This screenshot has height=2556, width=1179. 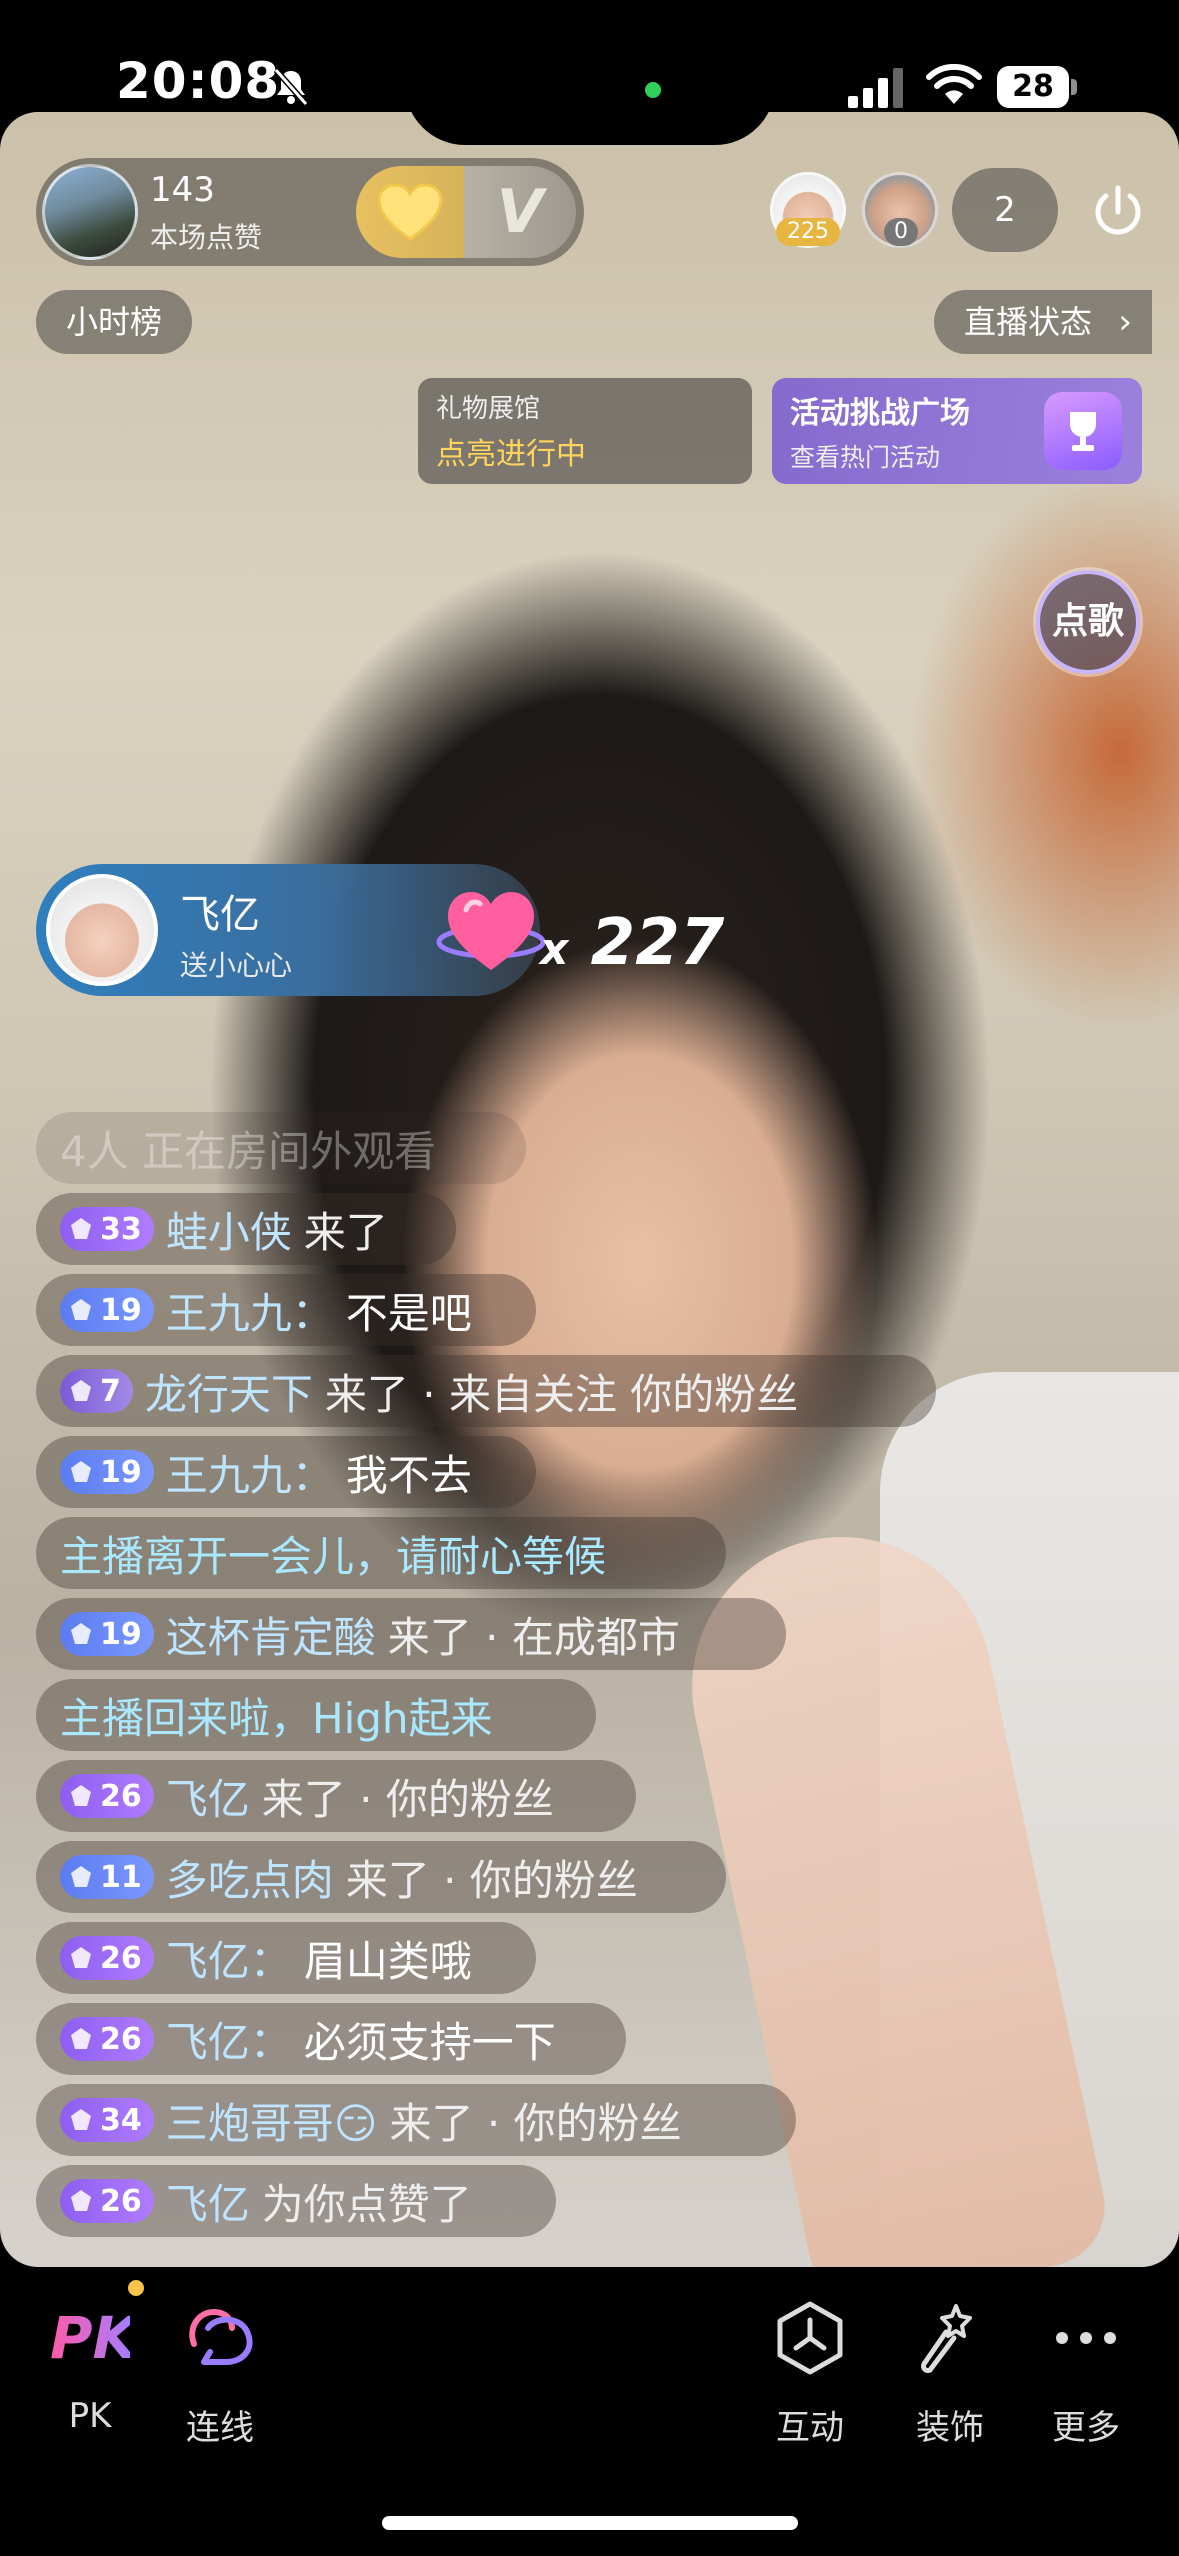 I want to click on user-level-badge: 34, so click(x=107, y=2120).